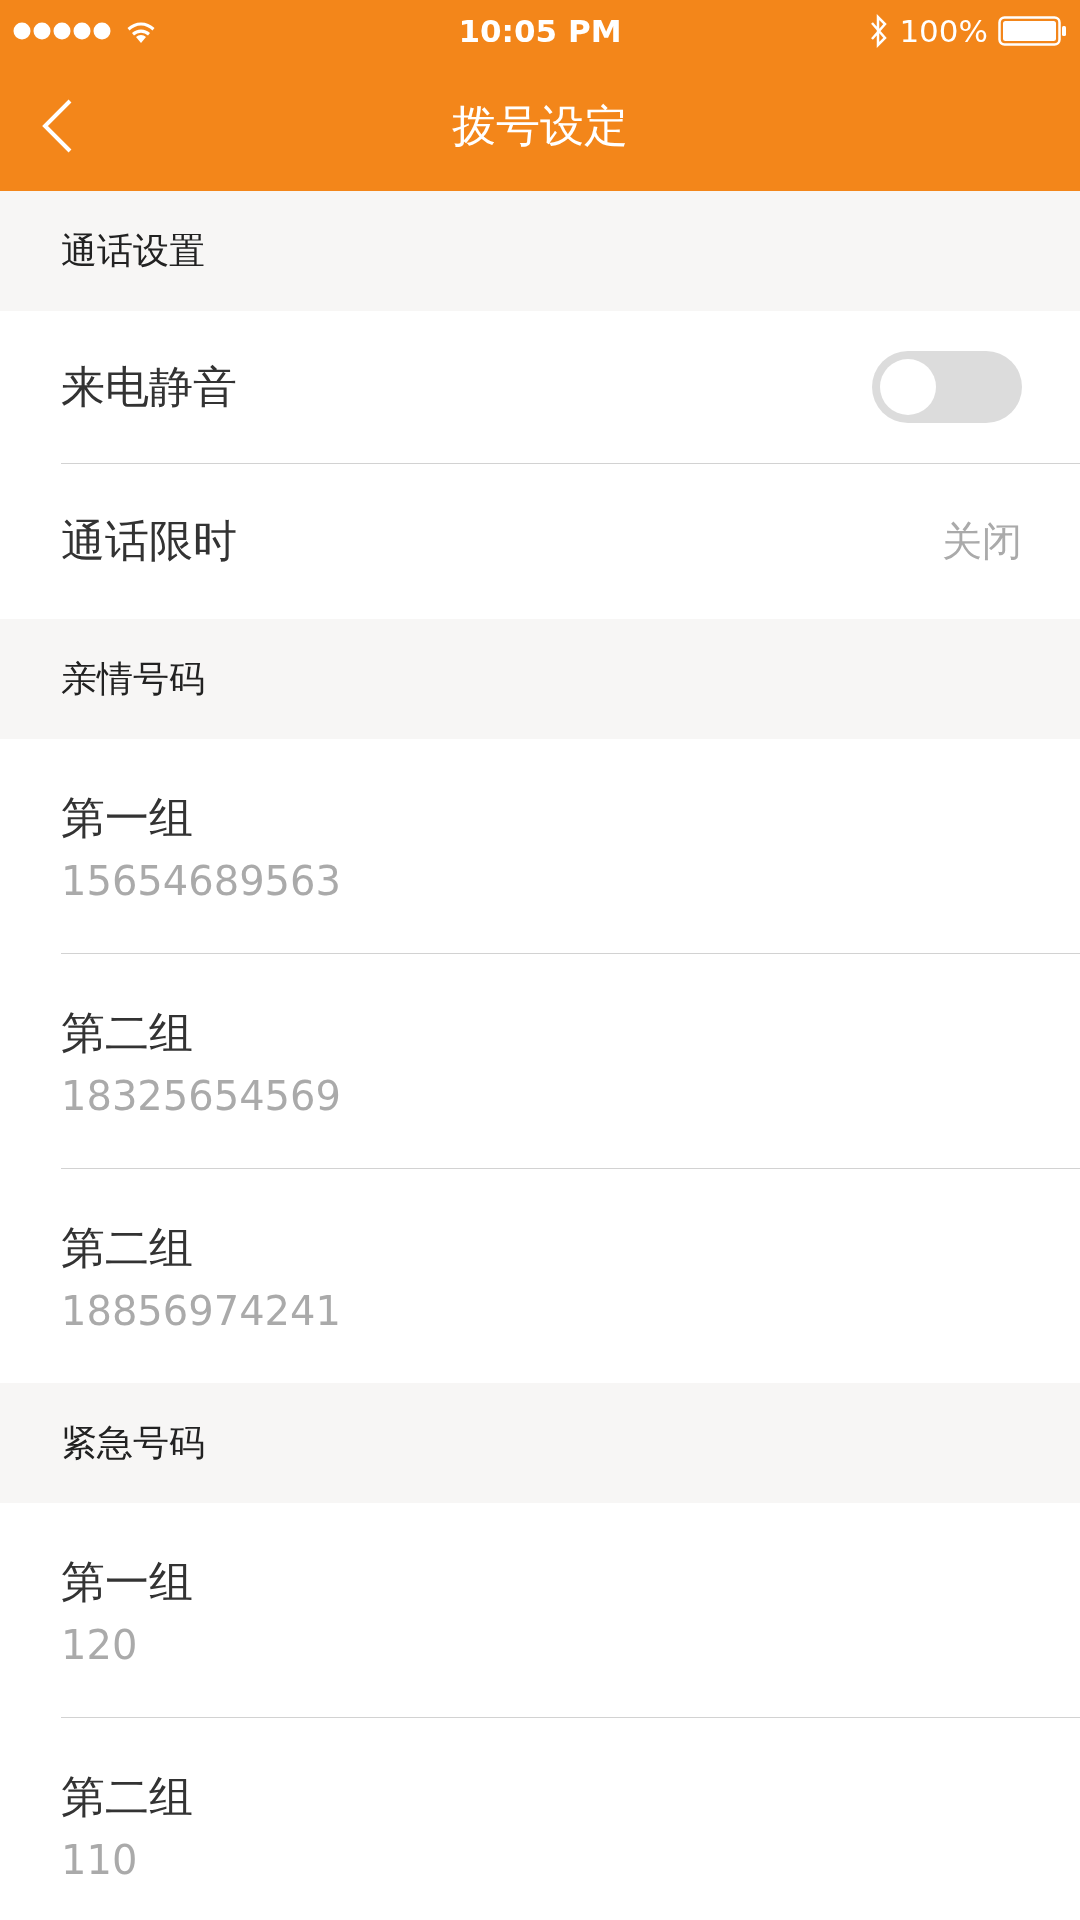  I want to click on phone-number: 18325654569, so click(201, 1095).